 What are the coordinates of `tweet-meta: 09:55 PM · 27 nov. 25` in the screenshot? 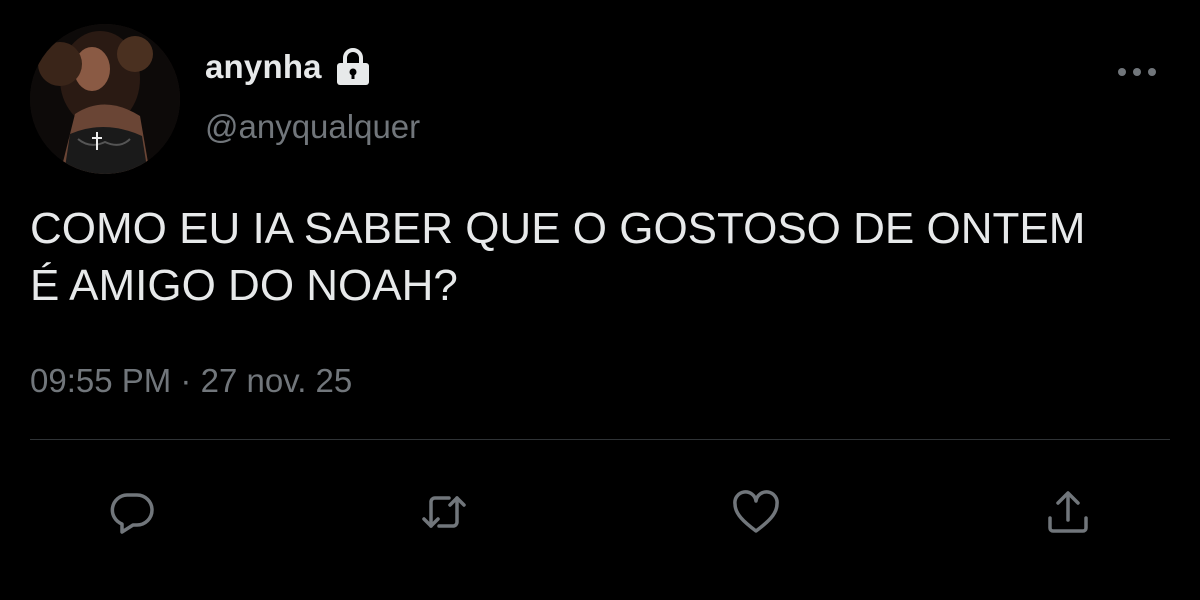 It's located at (191, 381).